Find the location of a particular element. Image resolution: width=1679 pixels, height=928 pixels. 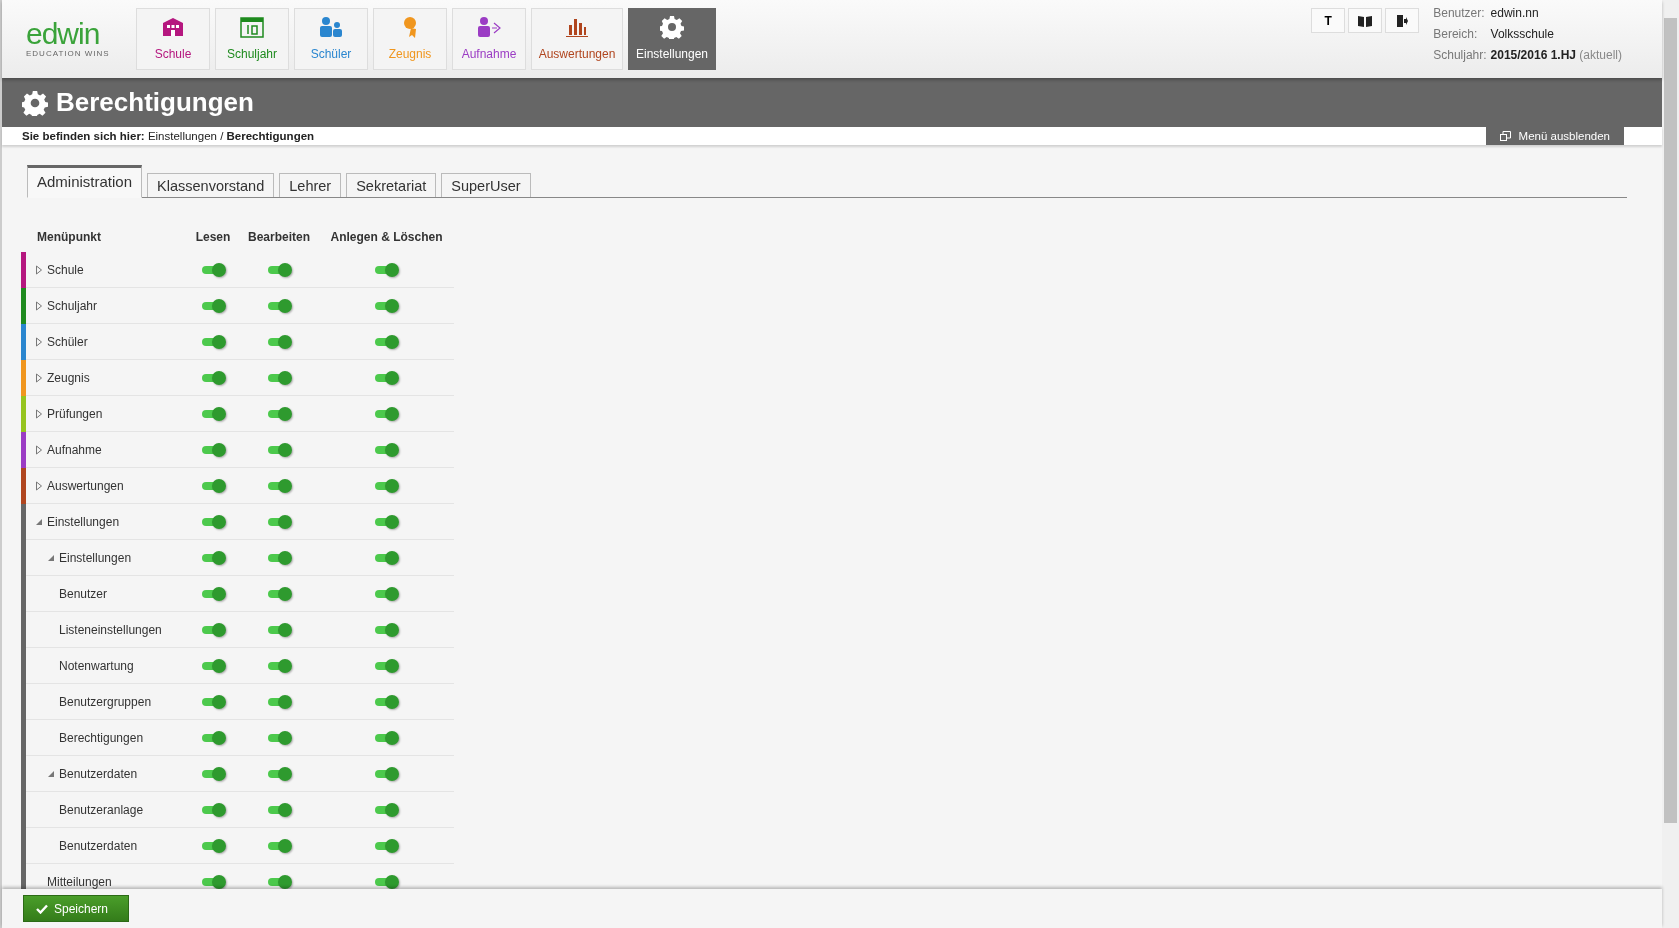

menu-item-label: Mitteilungen is located at coordinates (79, 881).